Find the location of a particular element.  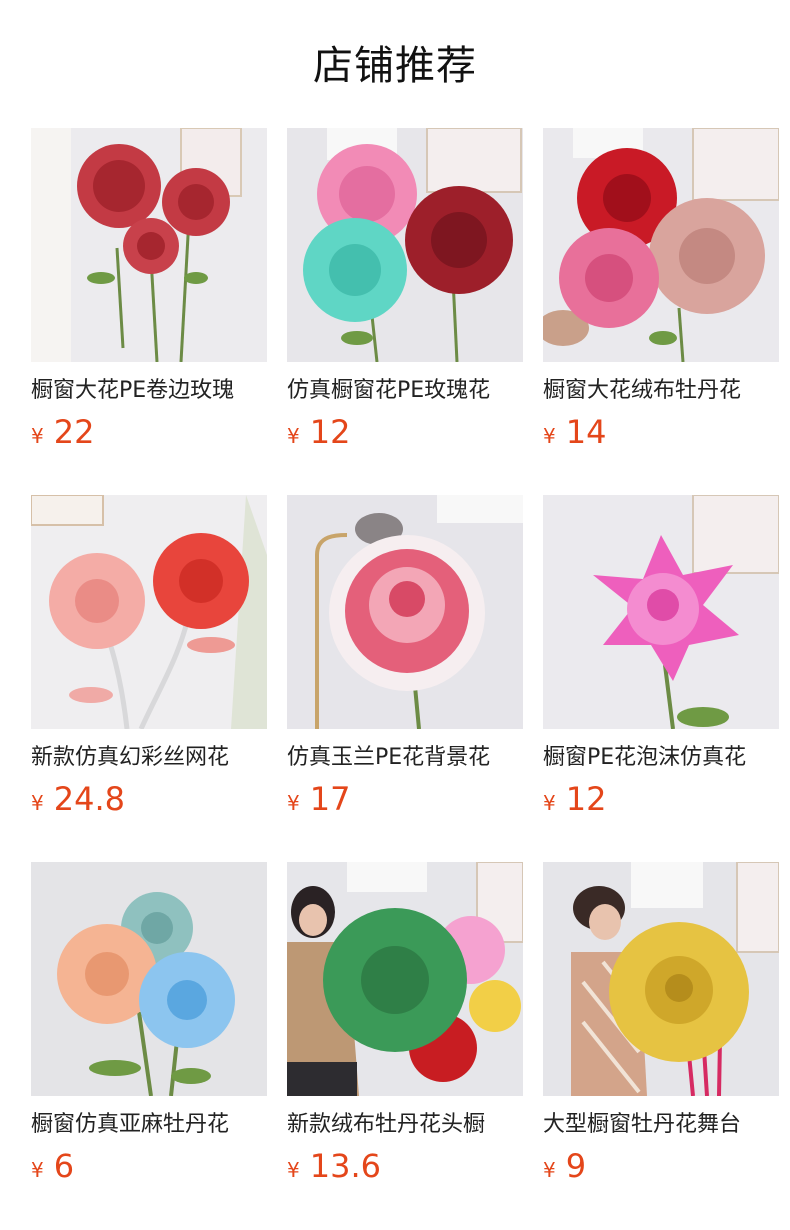

product-name: 新款仿真幻彩丝网花 is located at coordinates (149, 758).